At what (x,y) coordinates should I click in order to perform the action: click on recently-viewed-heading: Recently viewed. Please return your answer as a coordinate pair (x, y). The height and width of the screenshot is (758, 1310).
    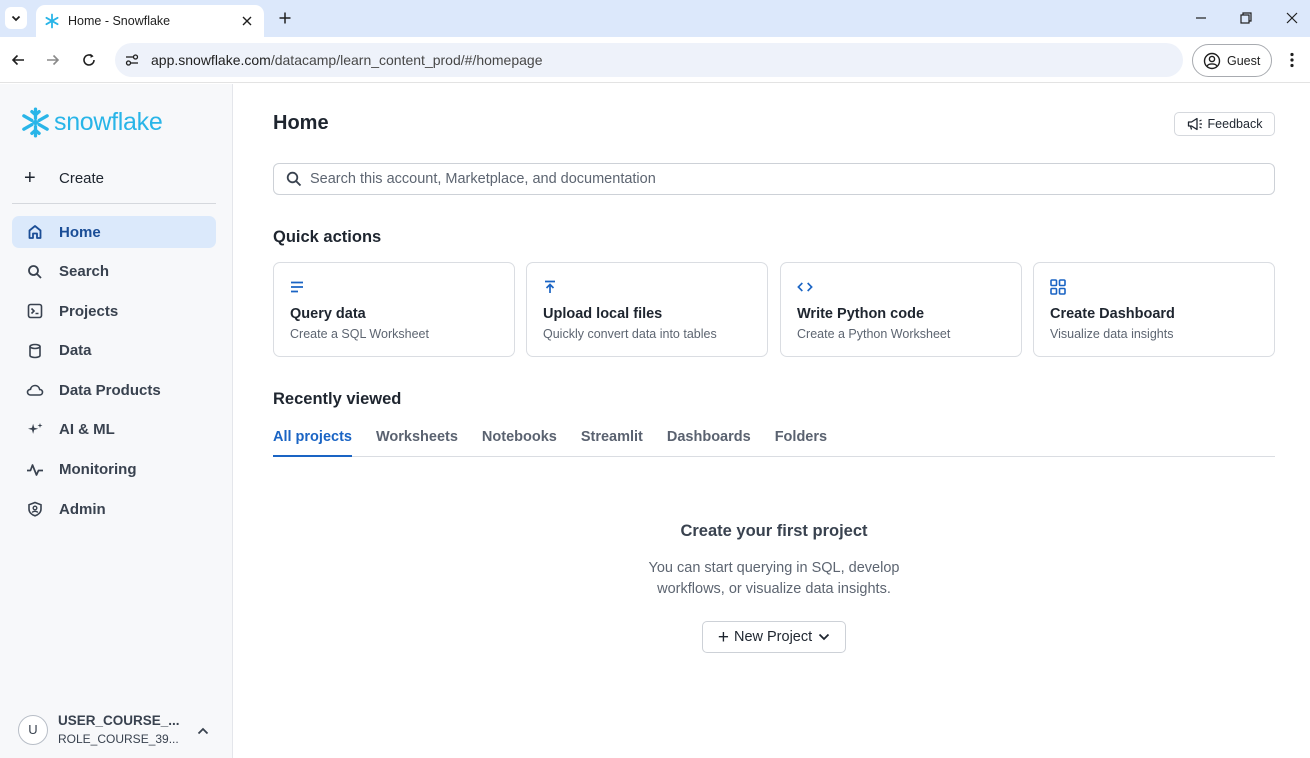
    Looking at the image, I should click on (337, 399).